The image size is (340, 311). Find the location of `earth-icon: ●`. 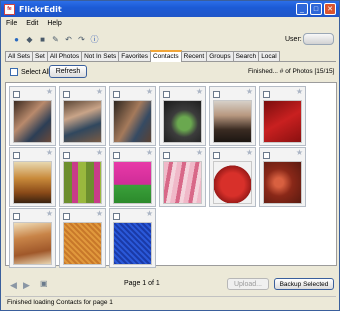

earth-icon: ● is located at coordinates (16, 39).